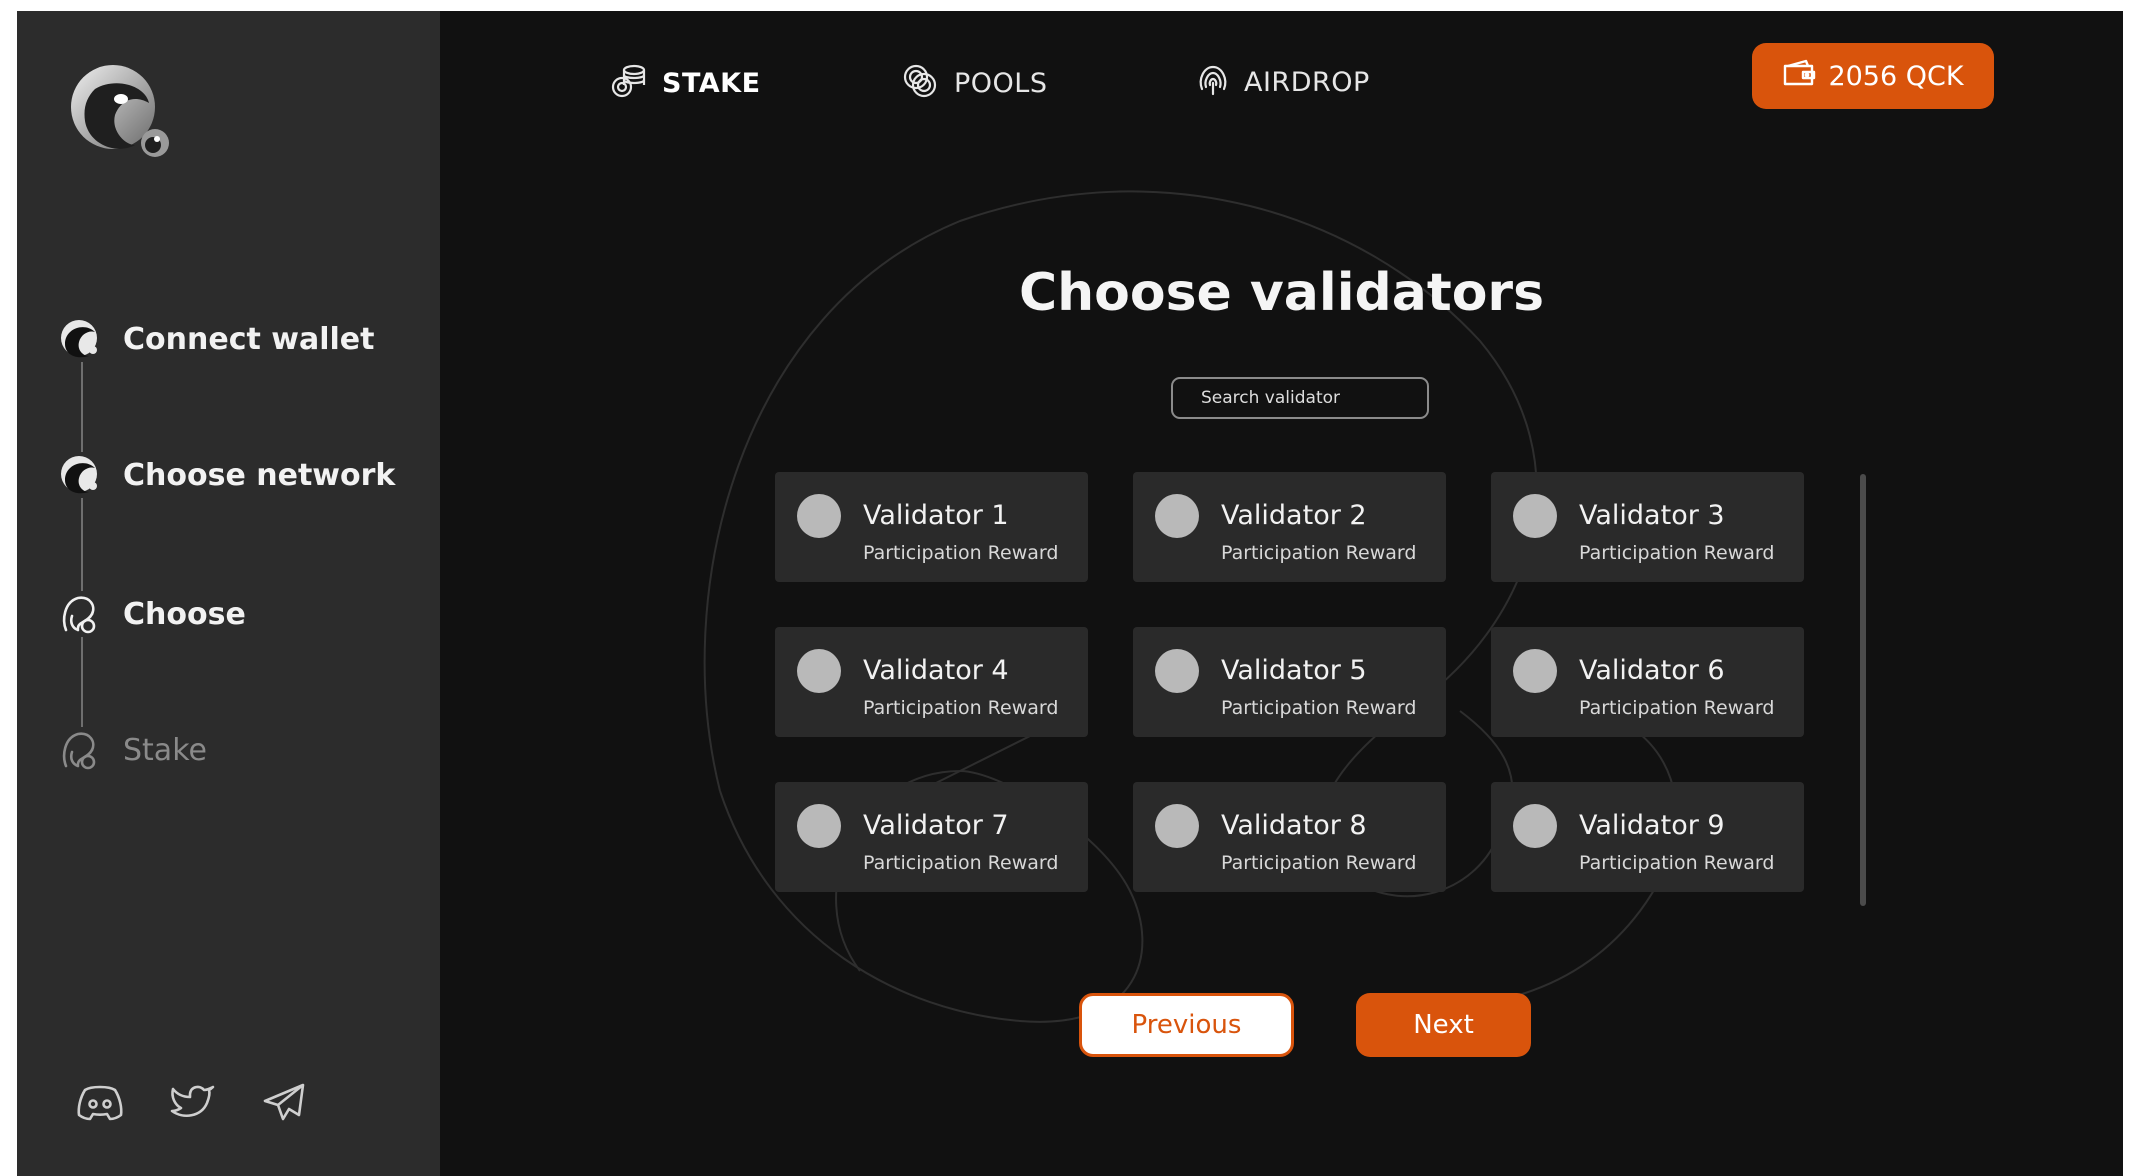  I want to click on airdrop-icon, so click(1213, 82).